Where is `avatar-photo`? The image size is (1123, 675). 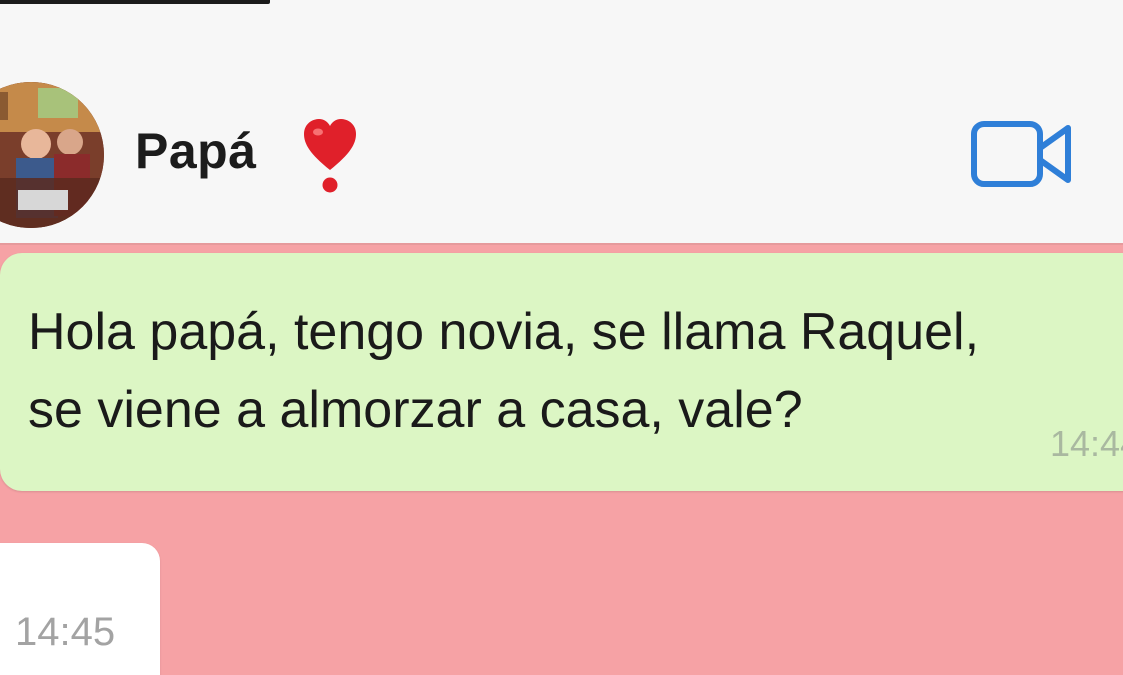
avatar-photo is located at coordinates (52, 155).